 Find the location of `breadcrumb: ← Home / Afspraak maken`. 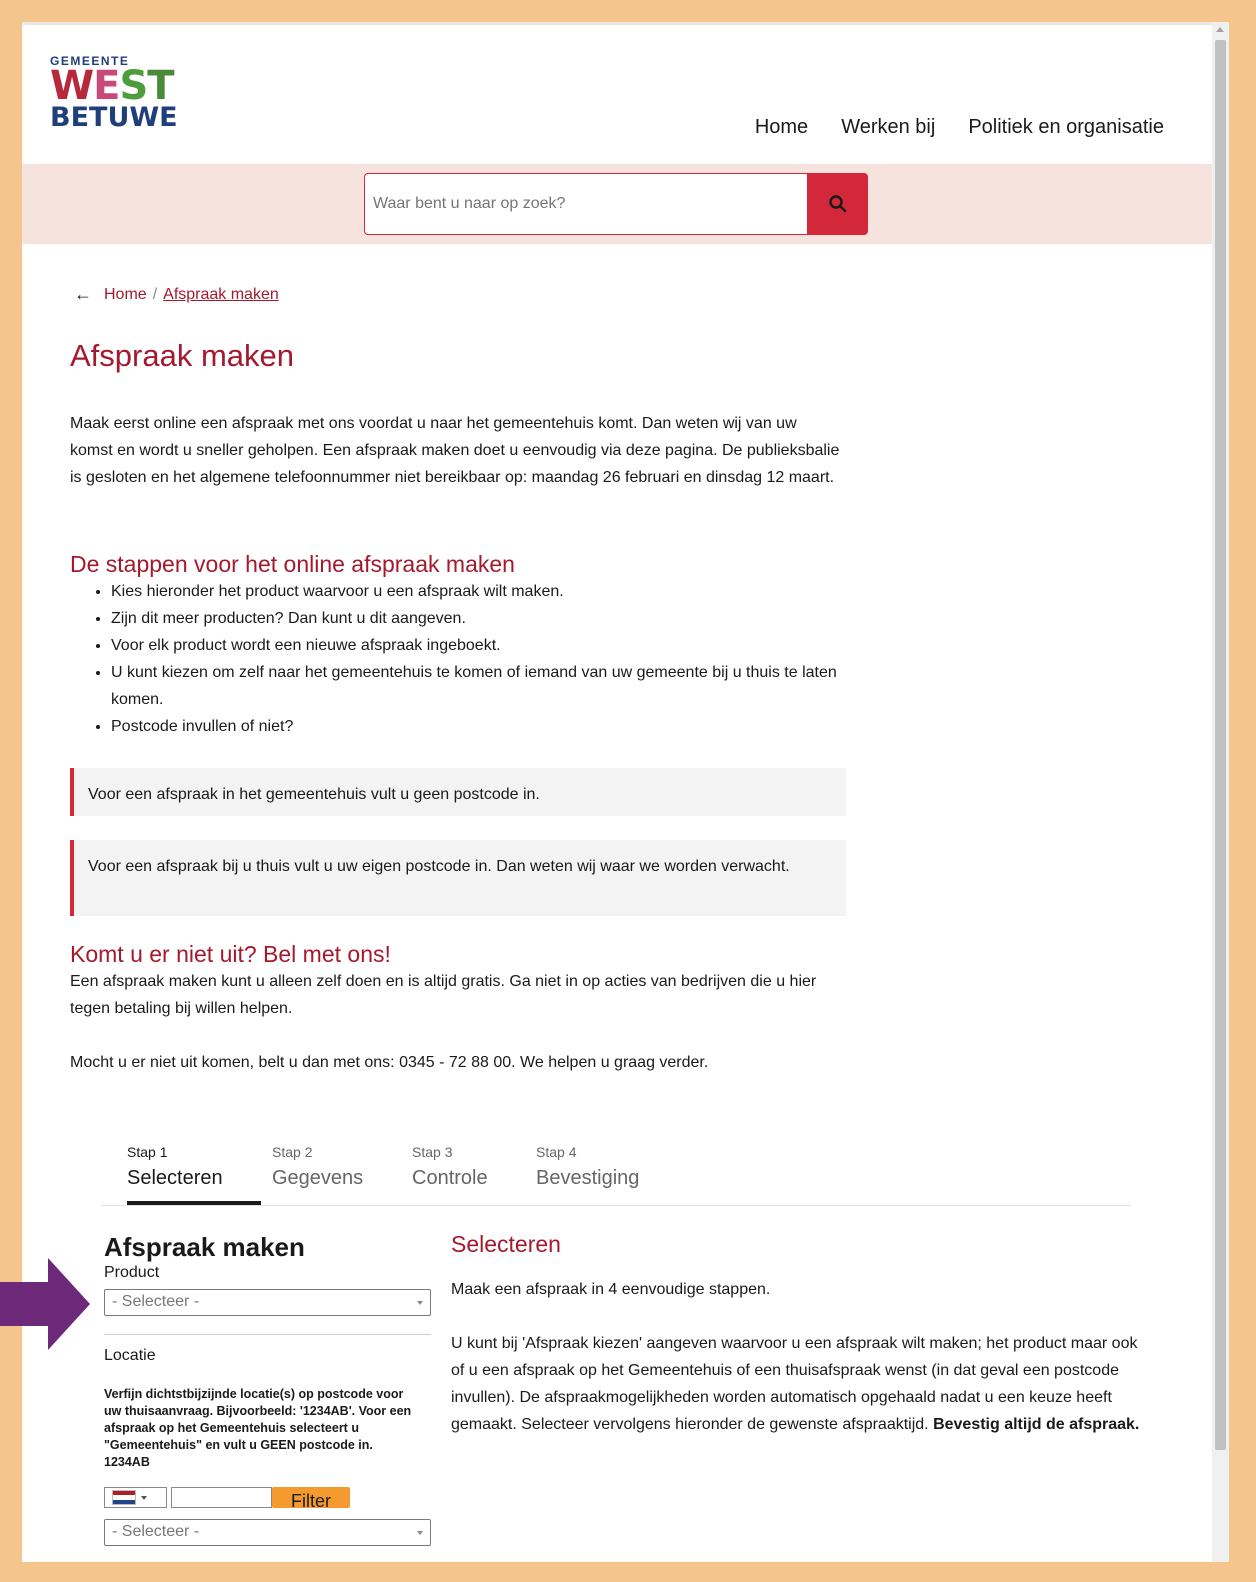

breadcrumb: ← Home / Afspraak maken is located at coordinates (176, 294).